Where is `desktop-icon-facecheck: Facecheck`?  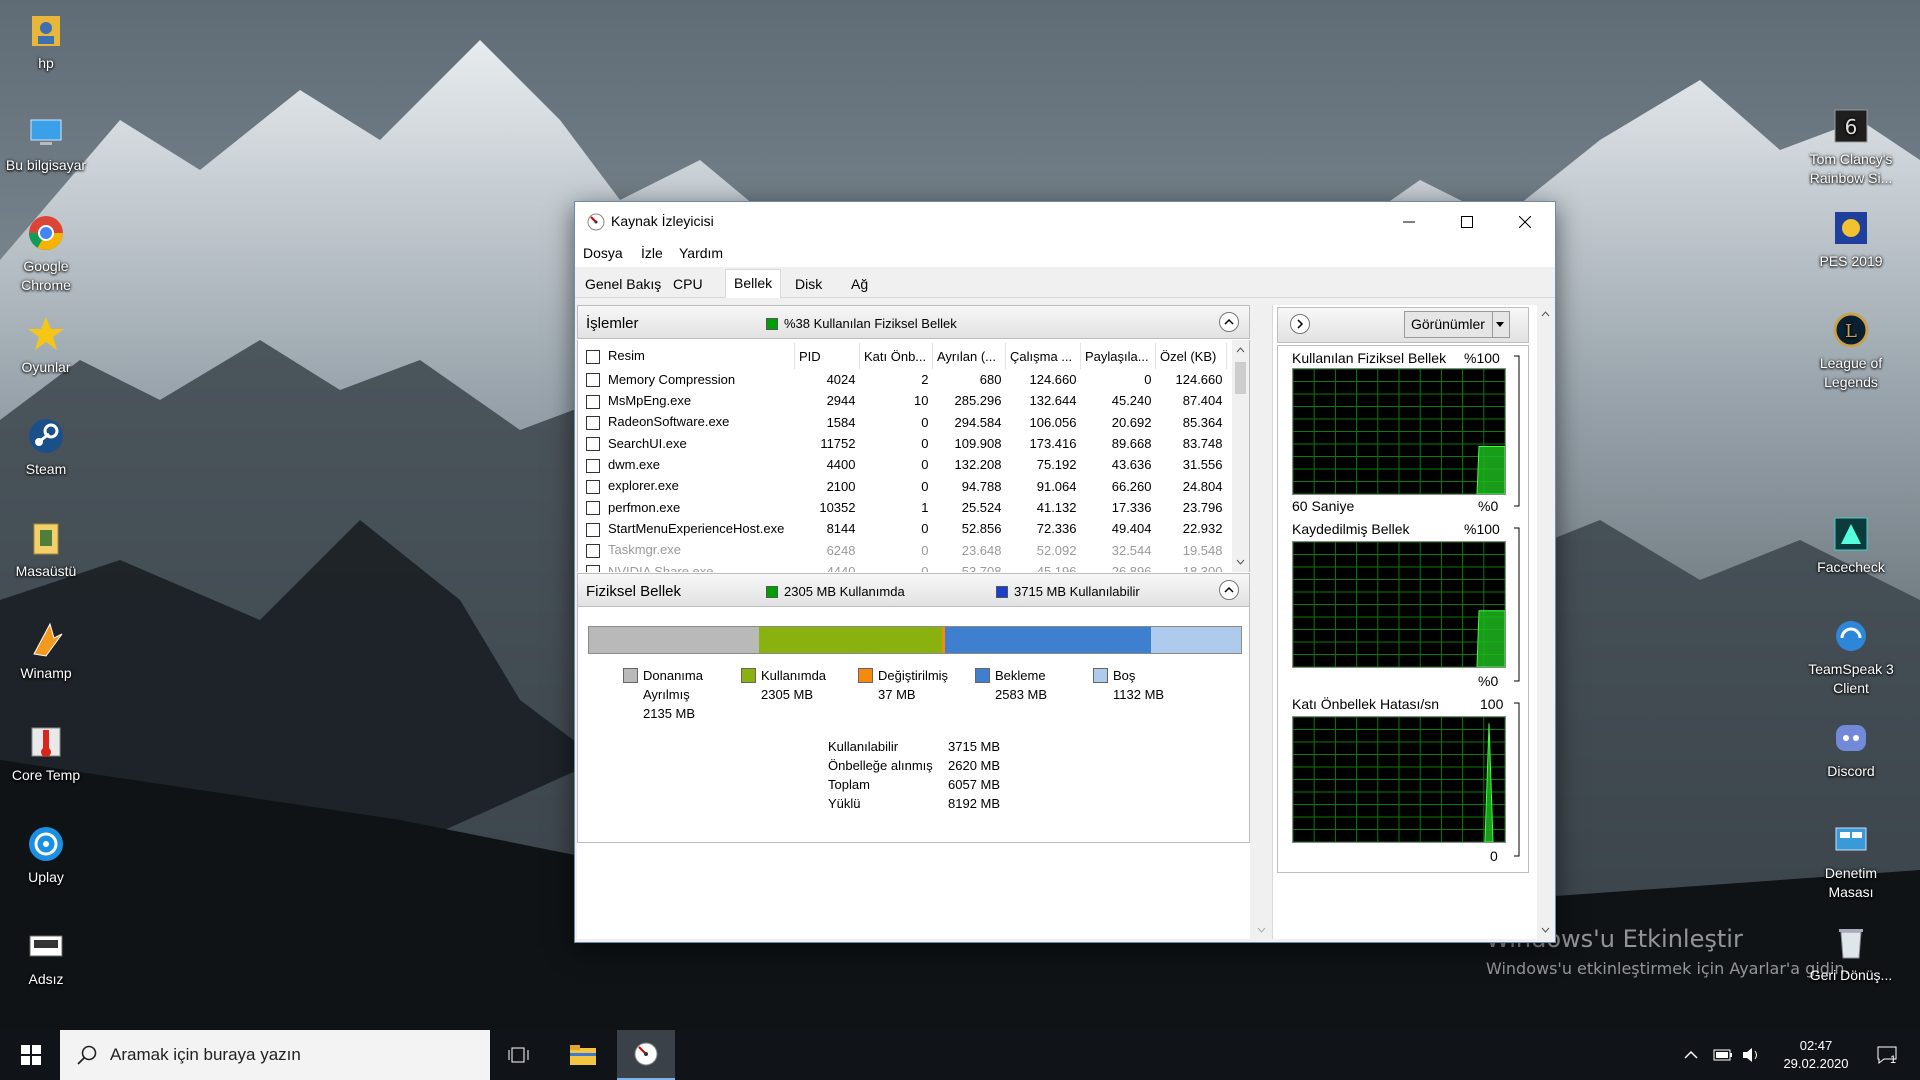
desktop-icon-facecheck: Facecheck is located at coordinates (1851, 545).